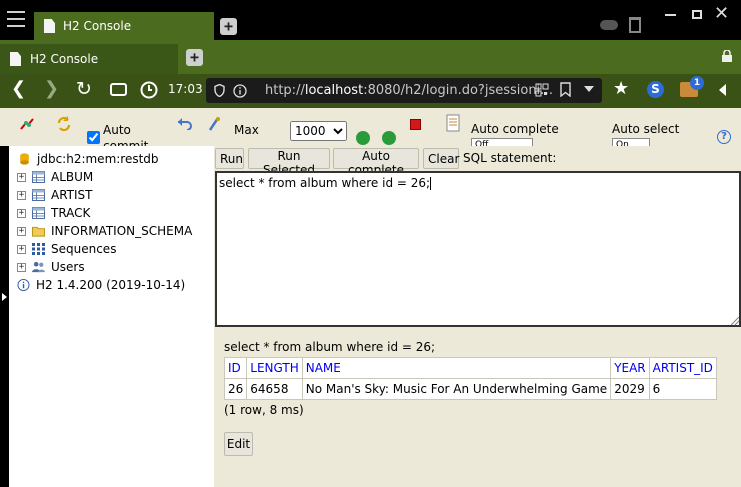 This screenshot has width=741, height=487. What do you see at coordinates (456, 368) in the screenshot?
I see `column-header-name: NAME` at bounding box center [456, 368].